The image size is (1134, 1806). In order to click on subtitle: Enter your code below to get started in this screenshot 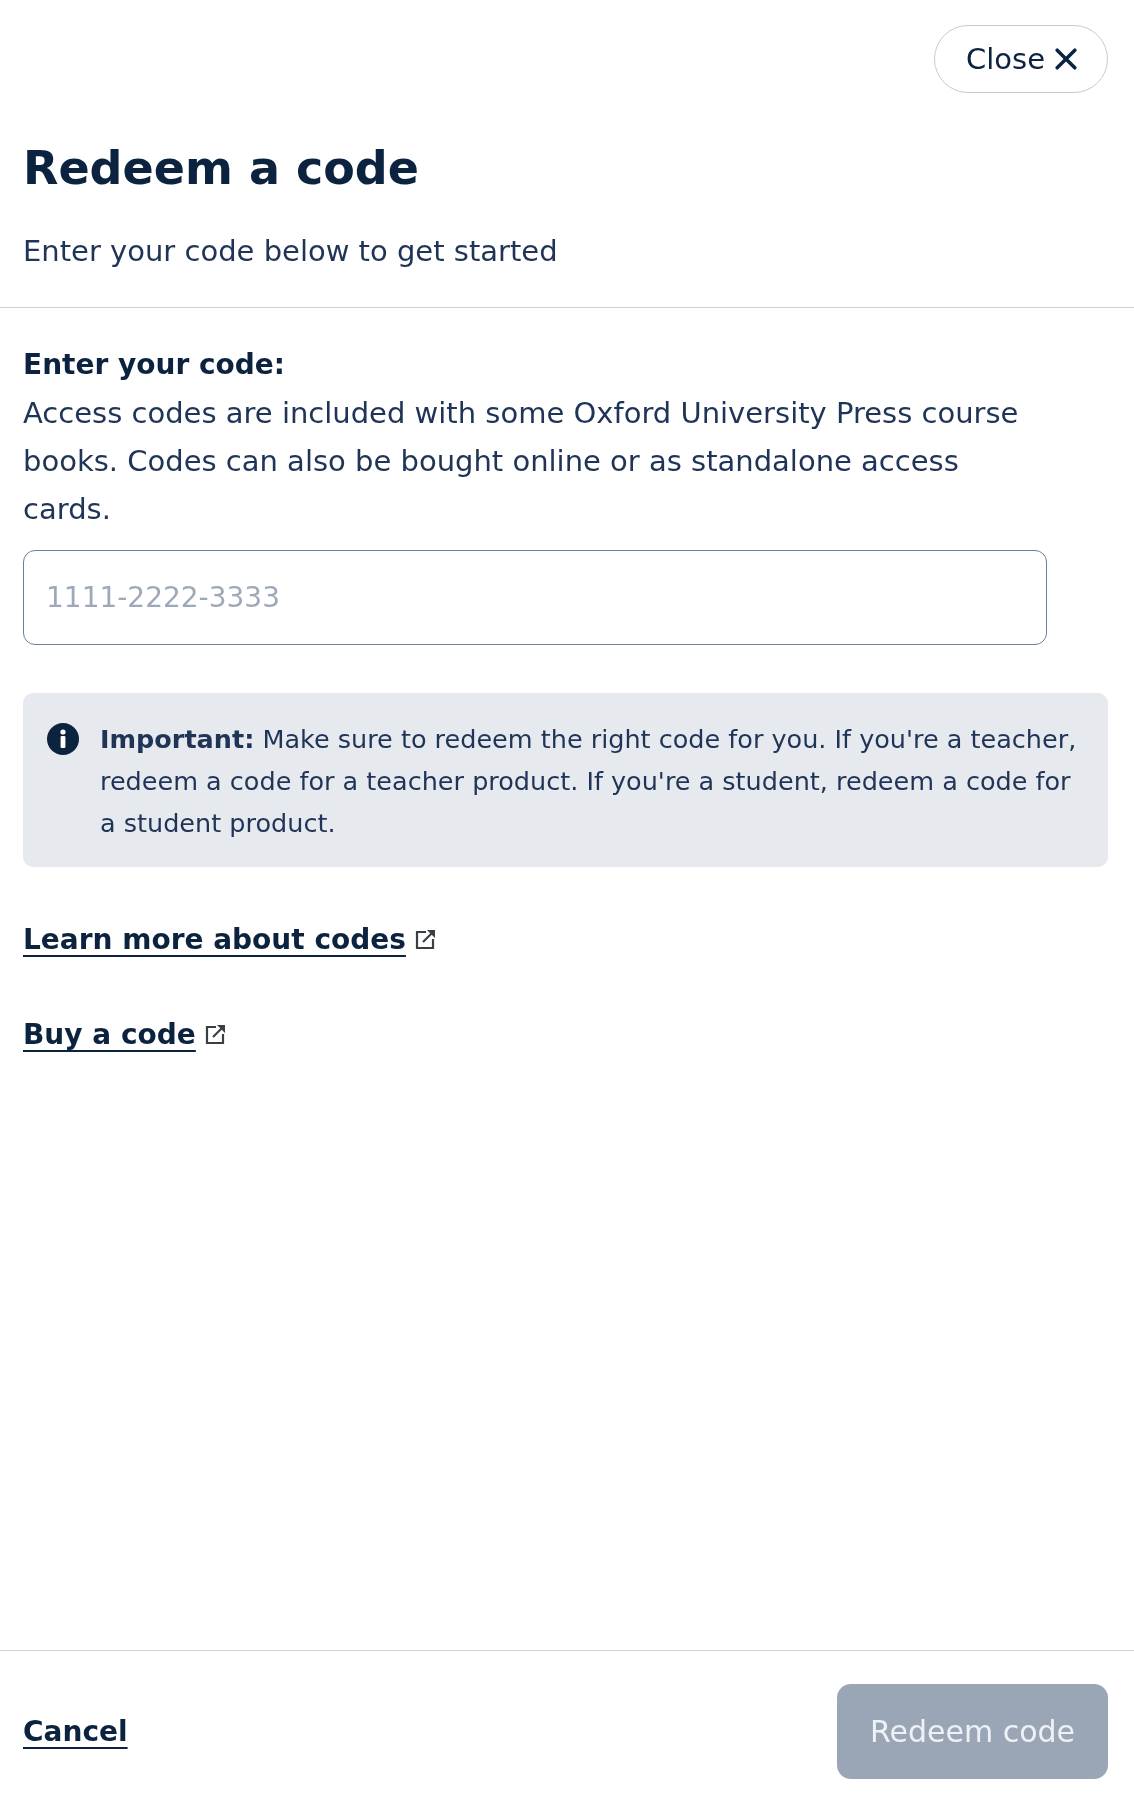, I will do `click(290, 251)`.